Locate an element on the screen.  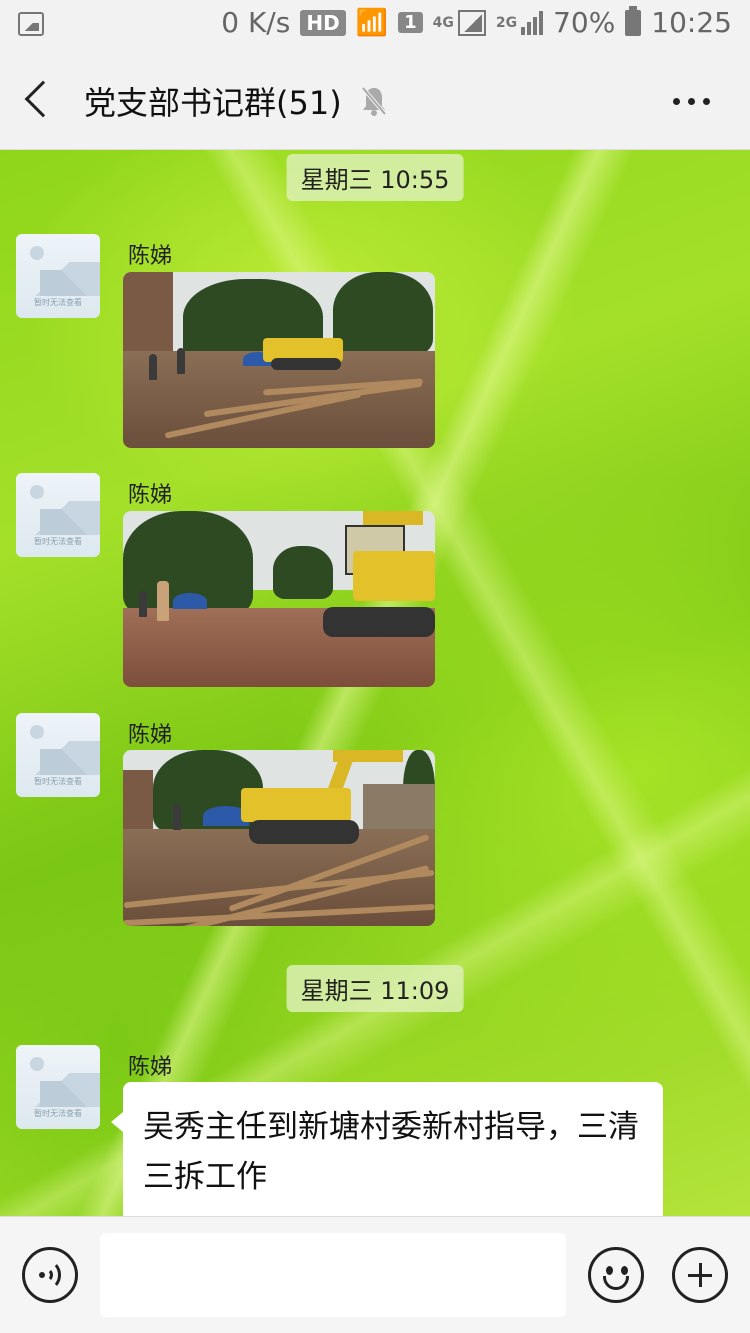
chat-header: 党支部书记群(51) is located at coordinates (375, 101).